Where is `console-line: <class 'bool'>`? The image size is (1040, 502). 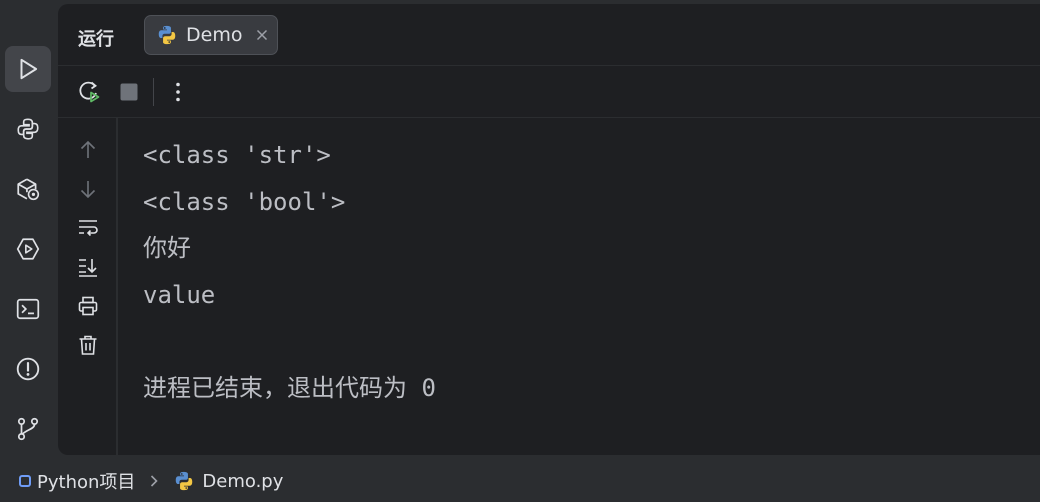 console-line: <class 'bool'> is located at coordinates (244, 201).